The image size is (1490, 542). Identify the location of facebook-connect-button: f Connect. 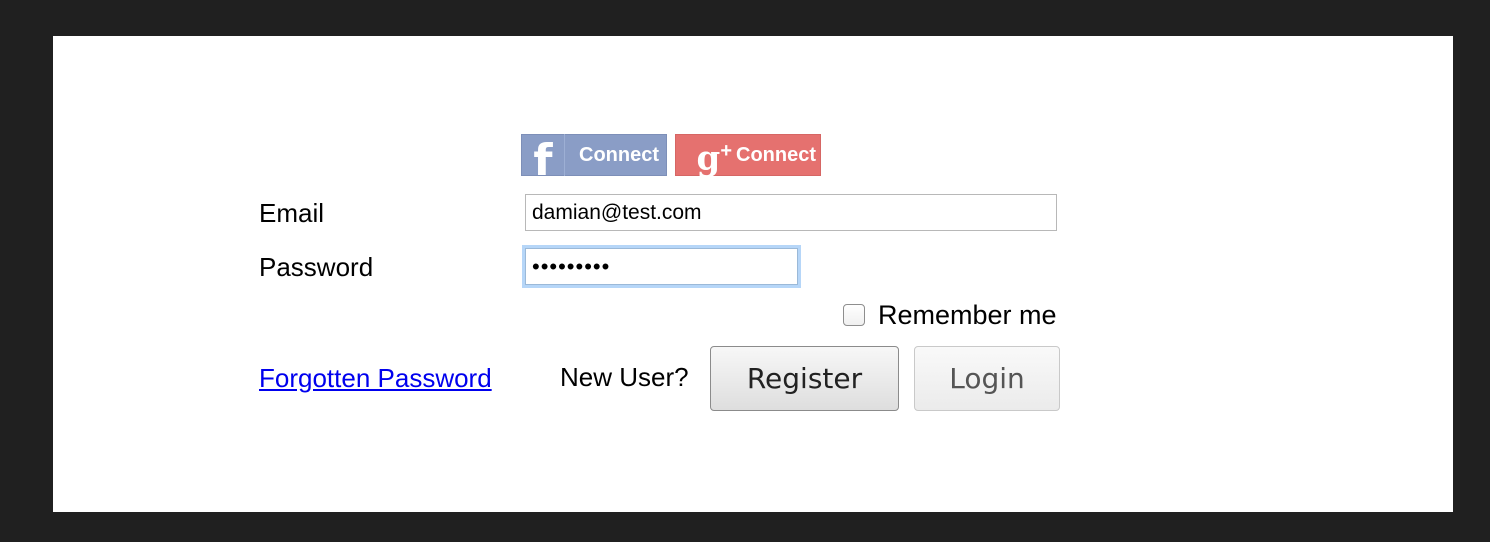
(594, 155).